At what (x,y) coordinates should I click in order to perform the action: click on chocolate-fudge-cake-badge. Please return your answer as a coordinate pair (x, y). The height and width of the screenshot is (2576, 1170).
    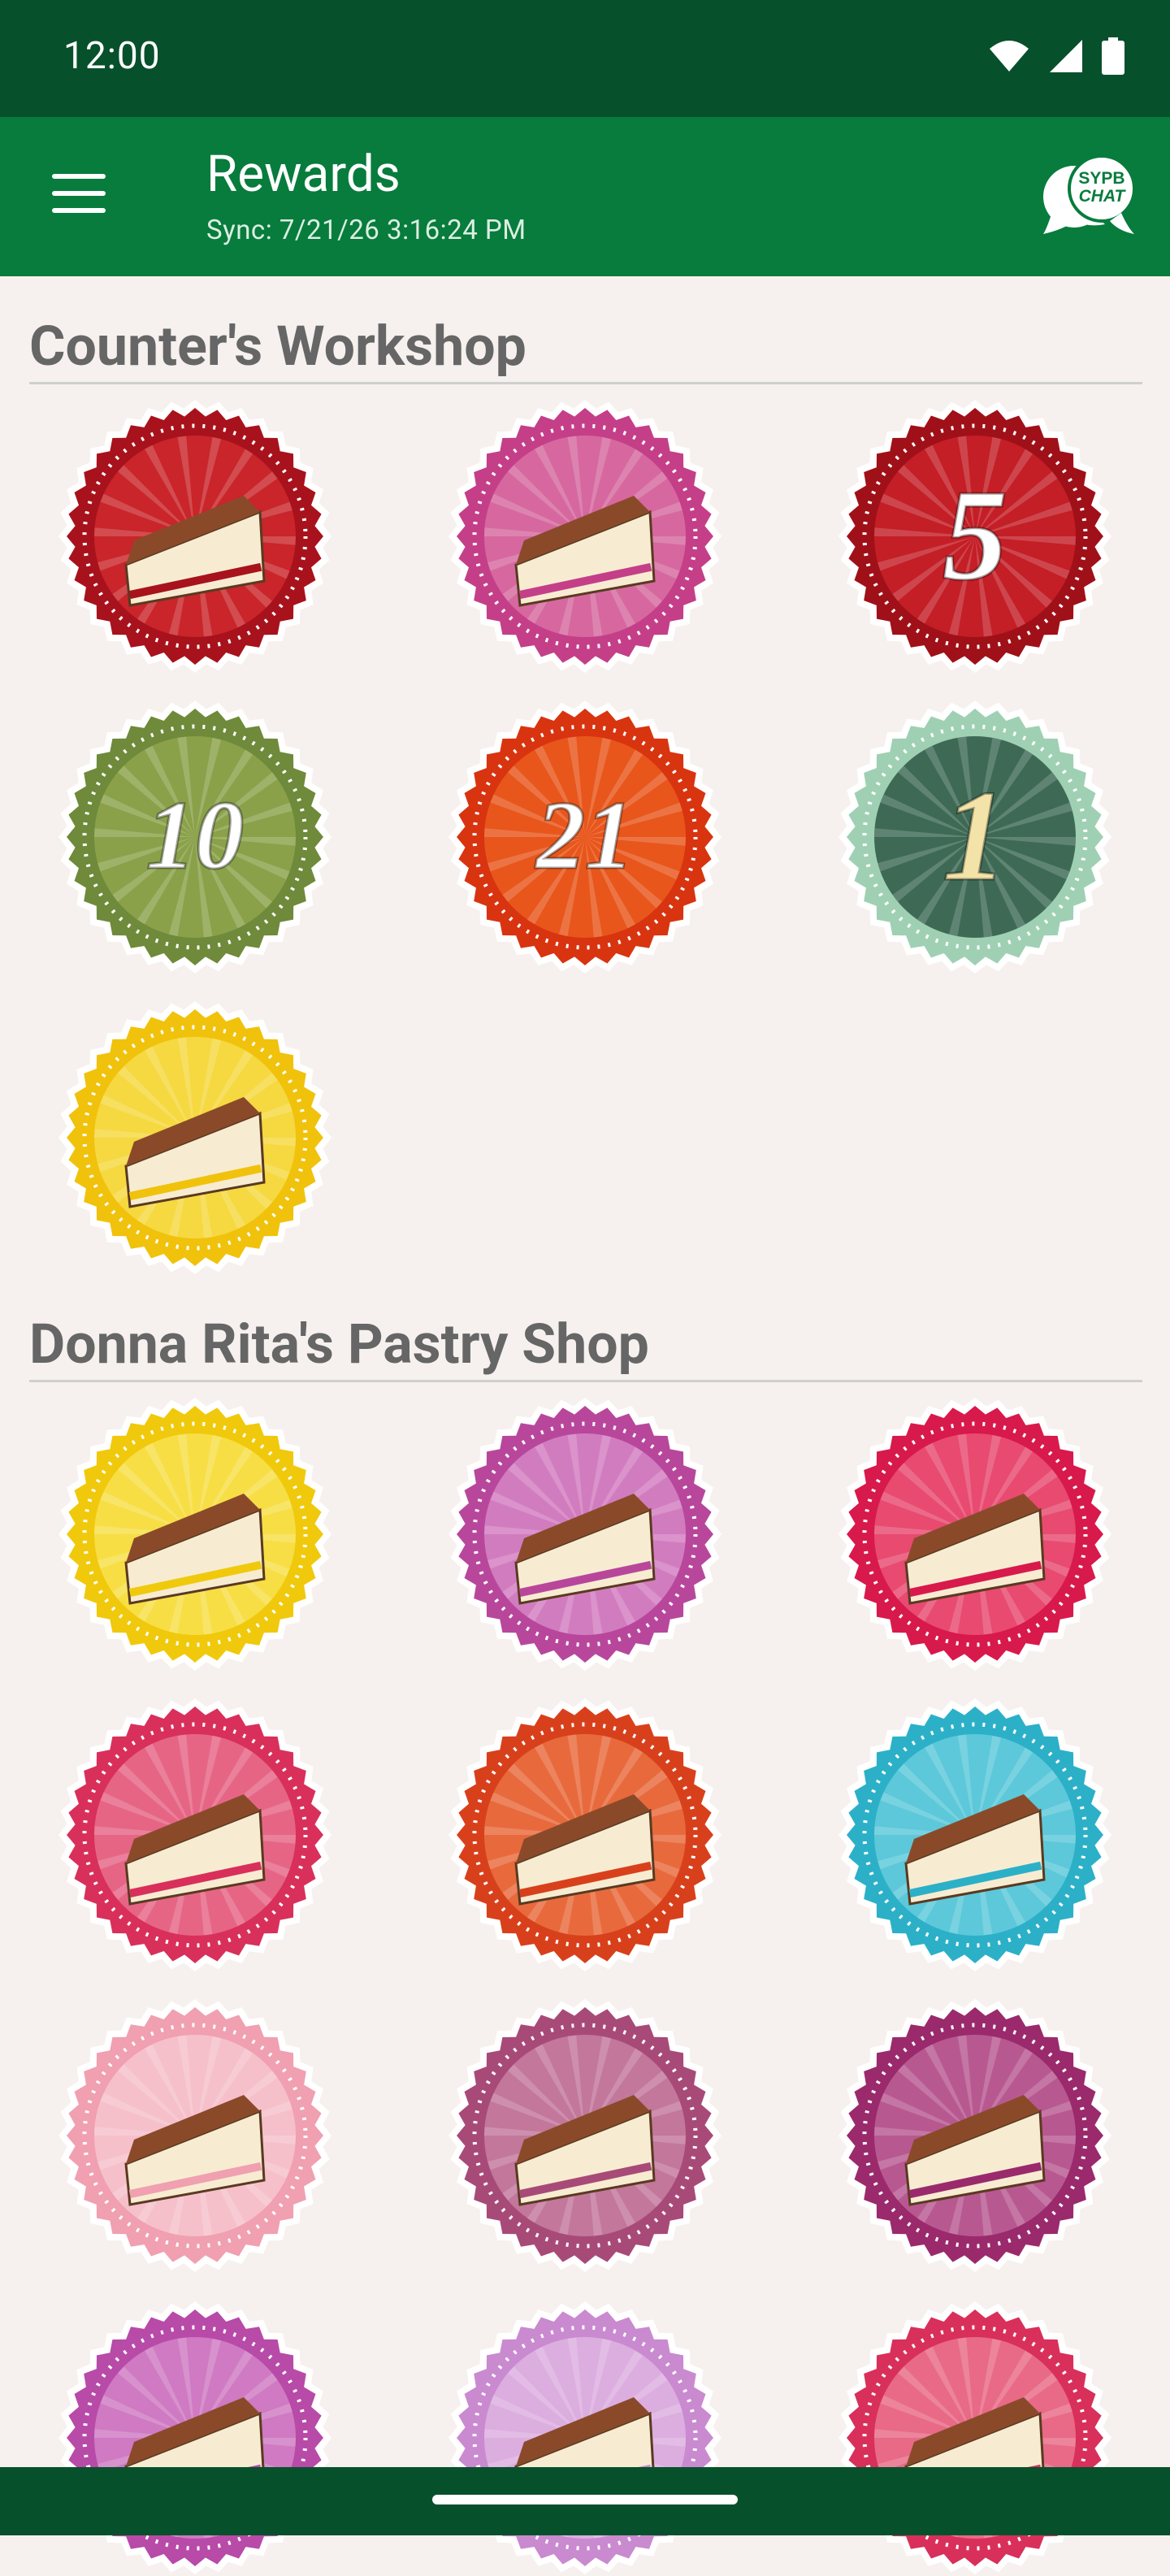
    Looking at the image, I should click on (195, 1835).